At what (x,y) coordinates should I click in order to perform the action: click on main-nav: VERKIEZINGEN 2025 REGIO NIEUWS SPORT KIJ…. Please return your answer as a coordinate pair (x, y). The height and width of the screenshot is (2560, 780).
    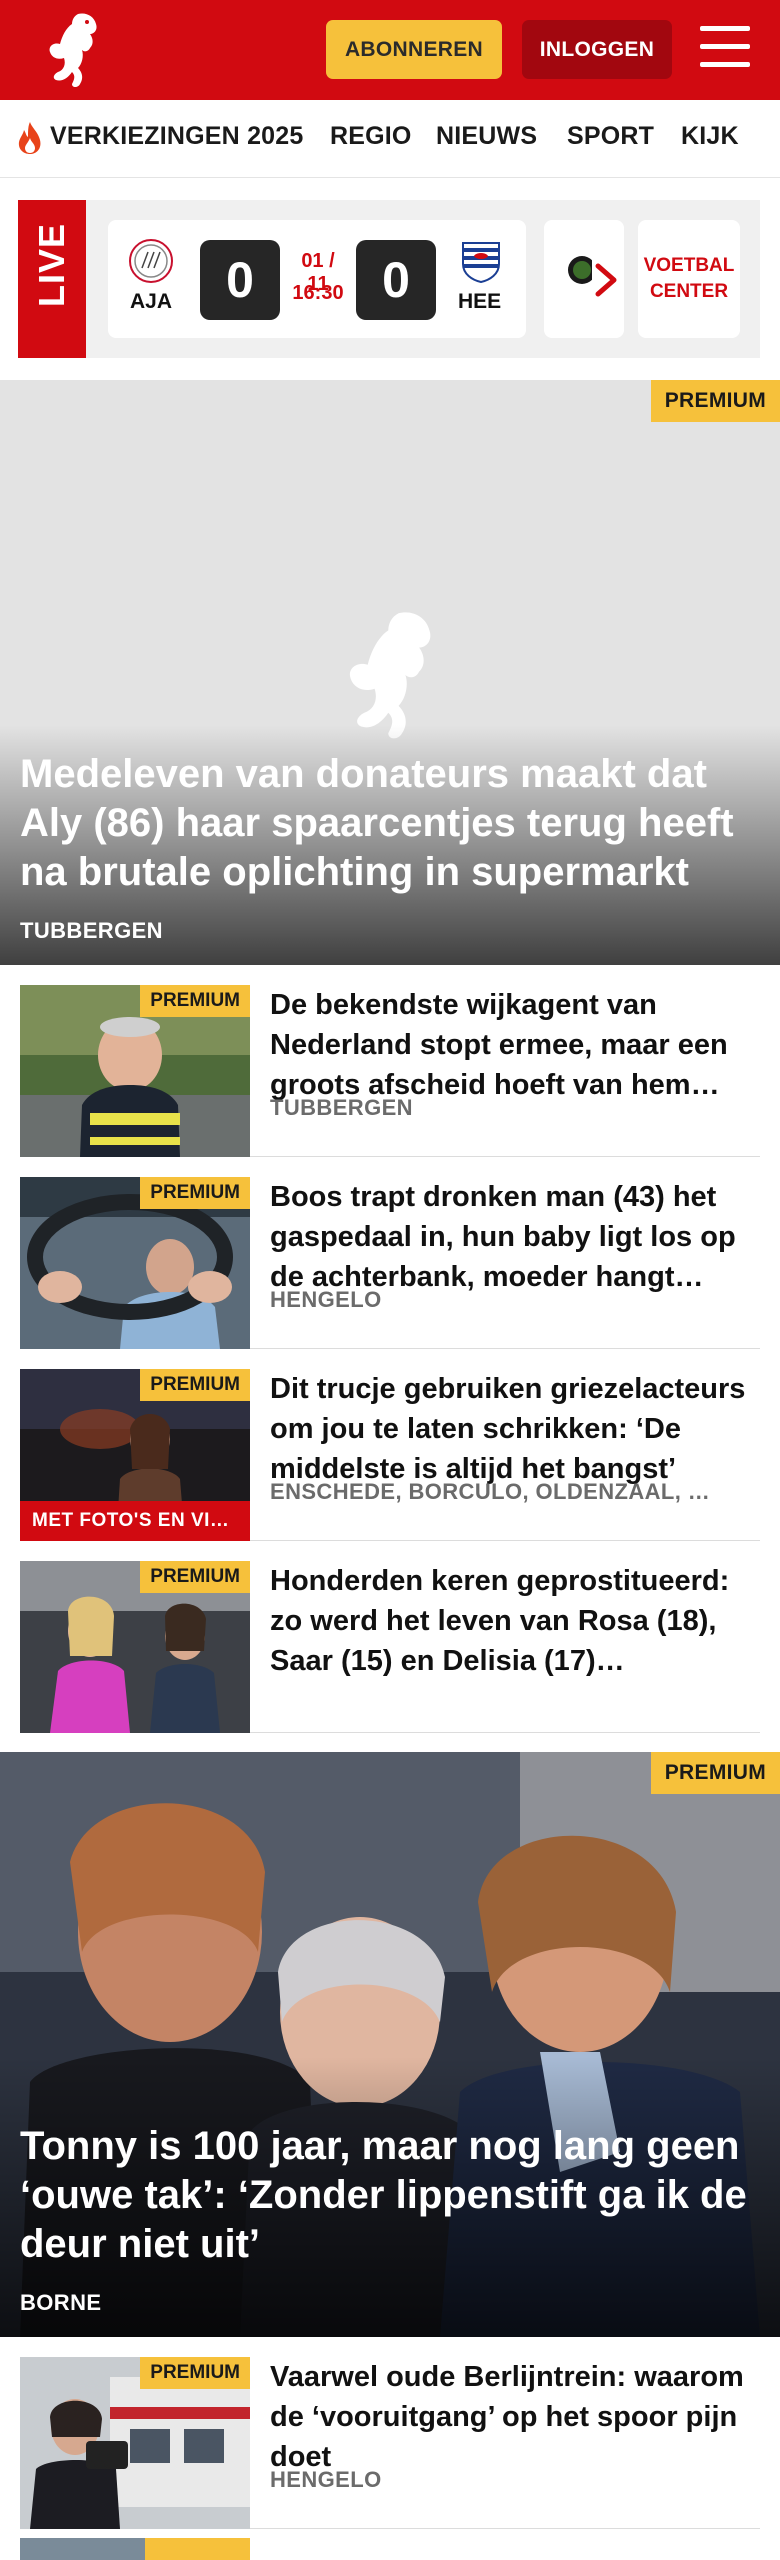
    Looking at the image, I should click on (390, 139).